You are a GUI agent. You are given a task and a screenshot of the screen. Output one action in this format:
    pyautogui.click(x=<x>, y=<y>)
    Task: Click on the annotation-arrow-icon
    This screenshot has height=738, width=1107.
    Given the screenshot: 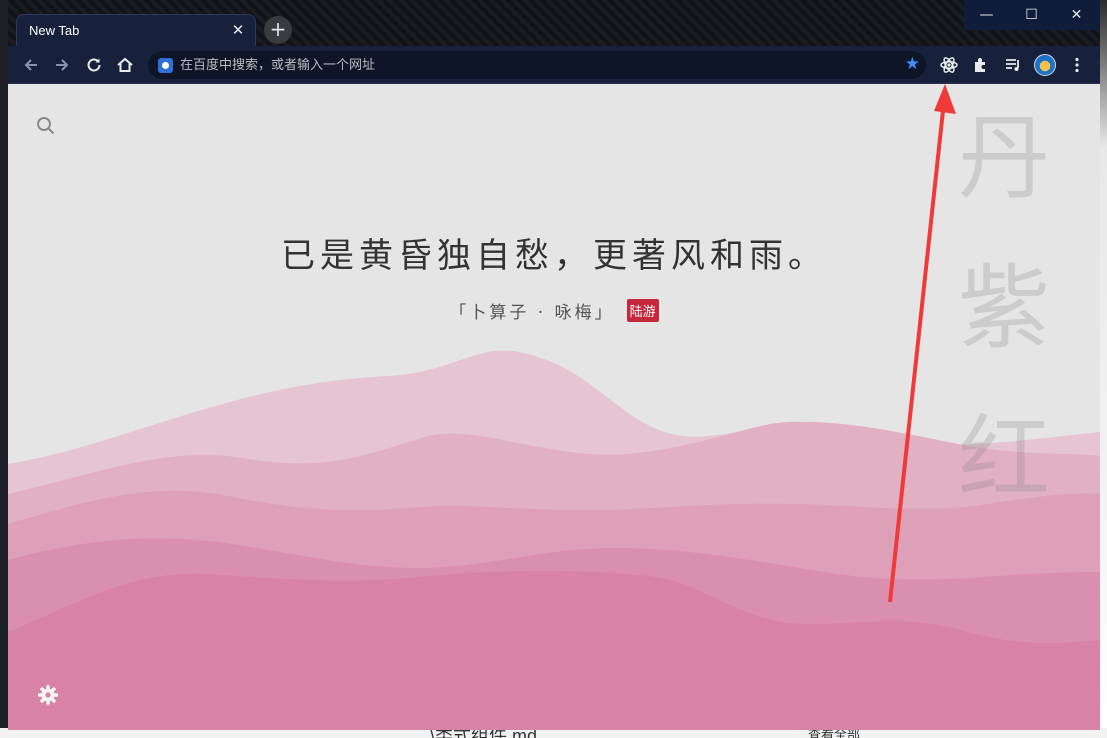 What is the action you would take?
    pyautogui.click(x=917, y=347)
    